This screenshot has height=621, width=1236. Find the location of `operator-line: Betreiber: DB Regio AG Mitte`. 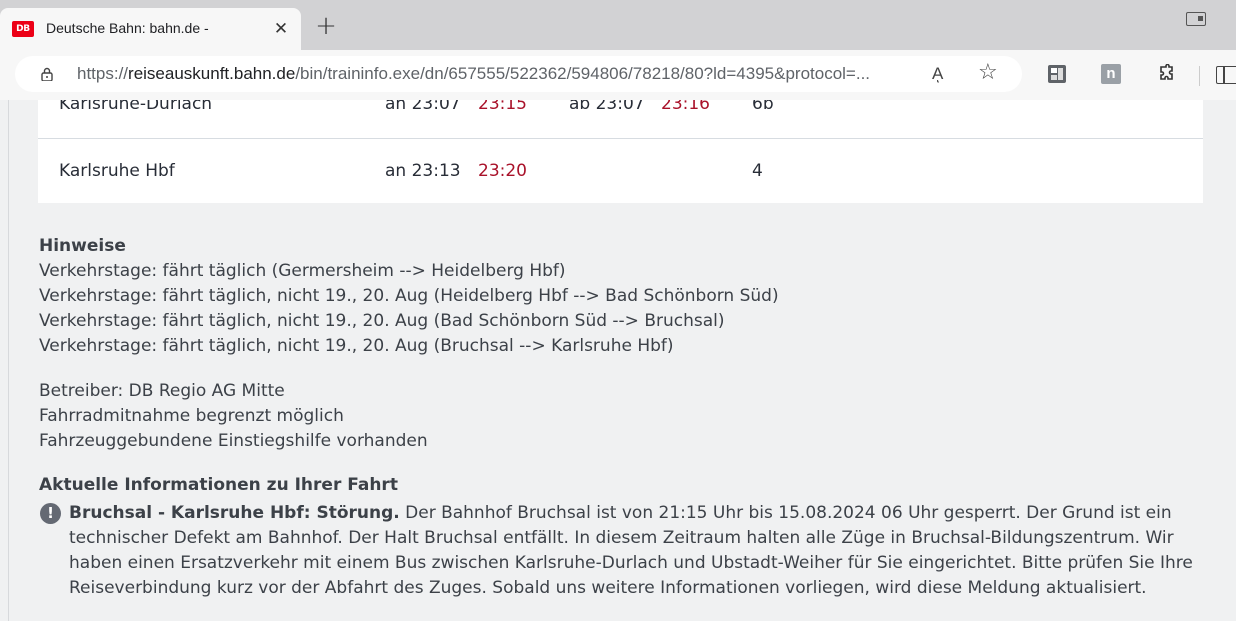

operator-line: Betreiber: DB Regio AG Mitte is located at coordinates (162, 391).